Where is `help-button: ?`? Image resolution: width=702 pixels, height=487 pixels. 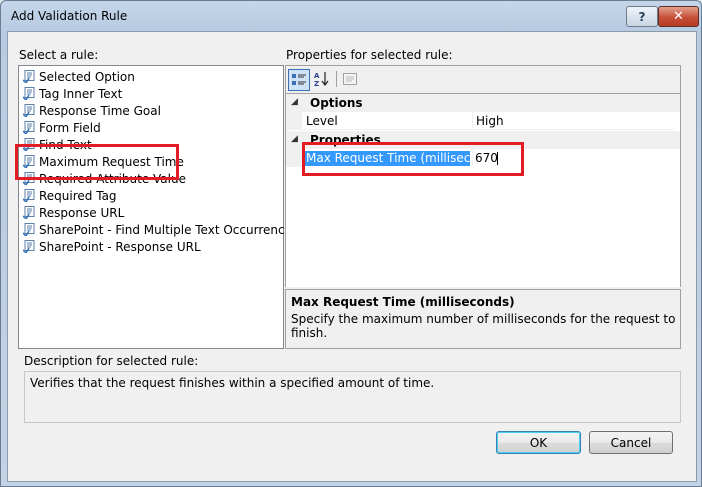 help-button: ? is located at coordinates (642, 16).